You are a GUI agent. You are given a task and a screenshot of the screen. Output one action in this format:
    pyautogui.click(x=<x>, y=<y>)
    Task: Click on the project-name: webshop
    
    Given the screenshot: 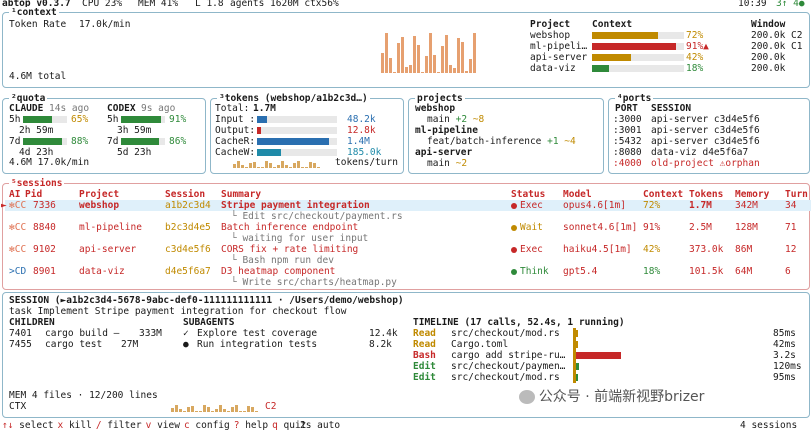 What is the action you would take?
    pyautogui.click(x=435, y=108)
    